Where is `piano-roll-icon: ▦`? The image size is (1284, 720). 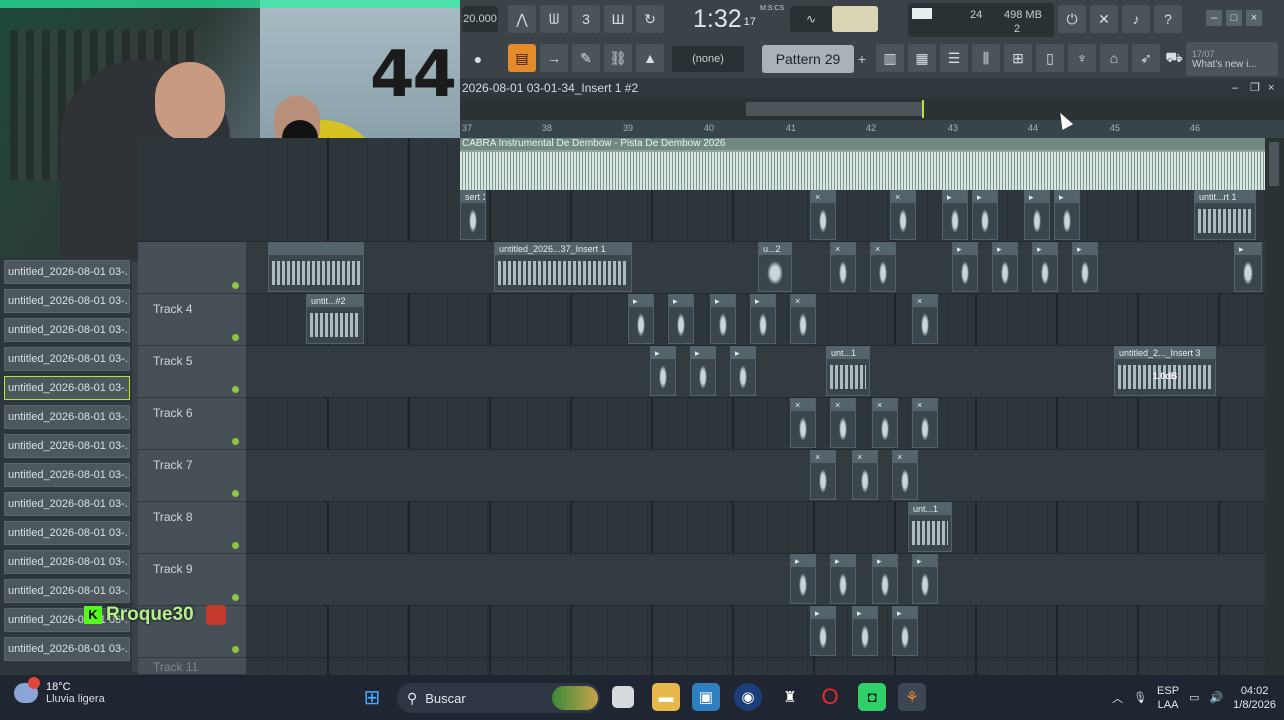
piano-roll-icon: ▦ is located at coordinates (922, 58).